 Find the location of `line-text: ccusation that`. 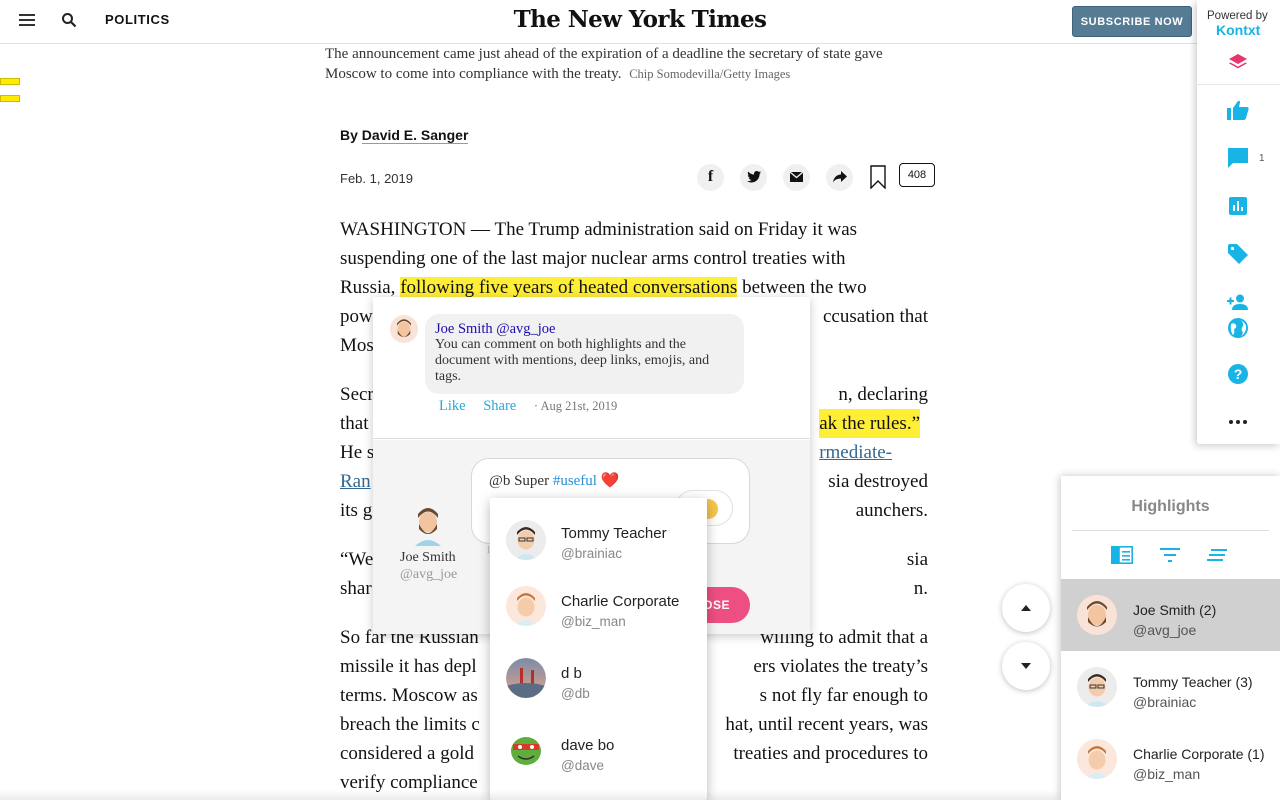

line-text: ccusation that is located at coordinates (875, 316).